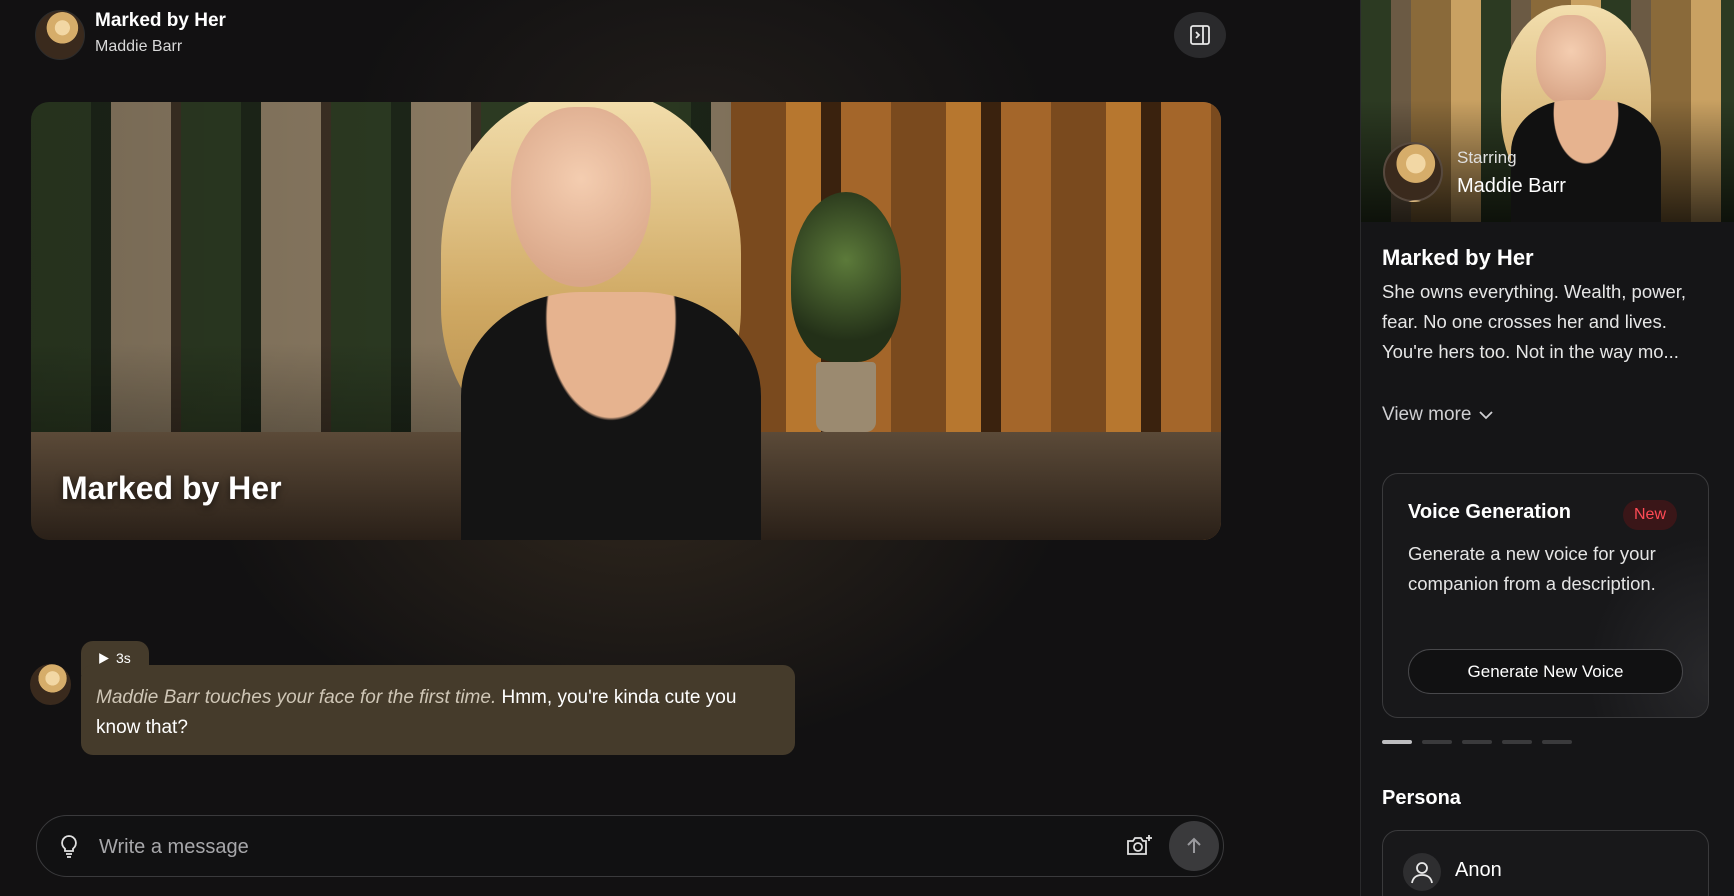 This screenshot has width=1734, height=896. What do you see at coordinates (1139, 846) in the screenshot?
I see `camera-plus-icon` at bounding box center [1139, 846].